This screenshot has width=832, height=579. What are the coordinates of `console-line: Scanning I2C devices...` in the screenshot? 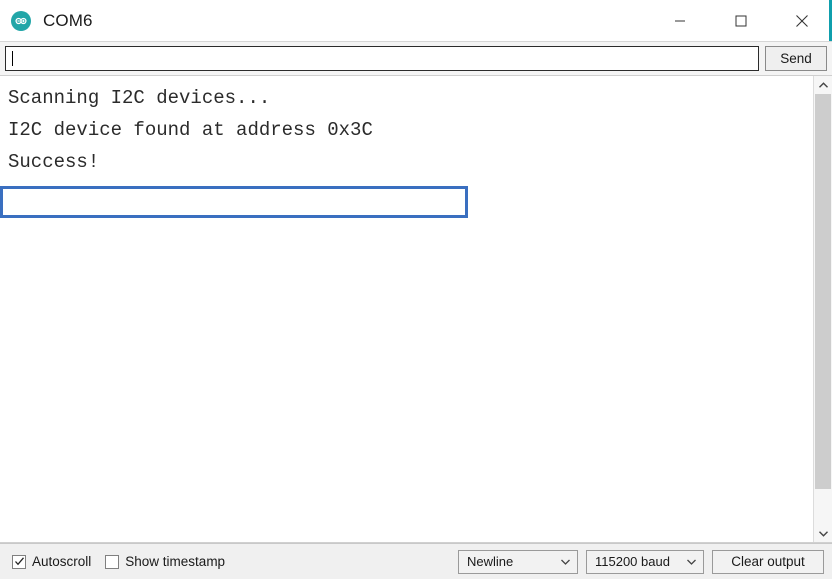 It's located at (139, 98).